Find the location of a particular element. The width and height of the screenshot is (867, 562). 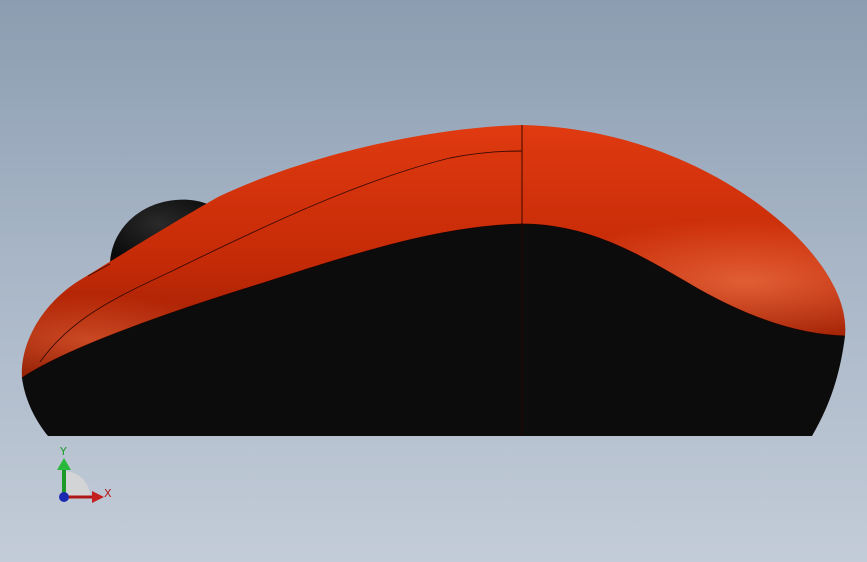

triad-y-label: Y is located at coordinates (63, 451).